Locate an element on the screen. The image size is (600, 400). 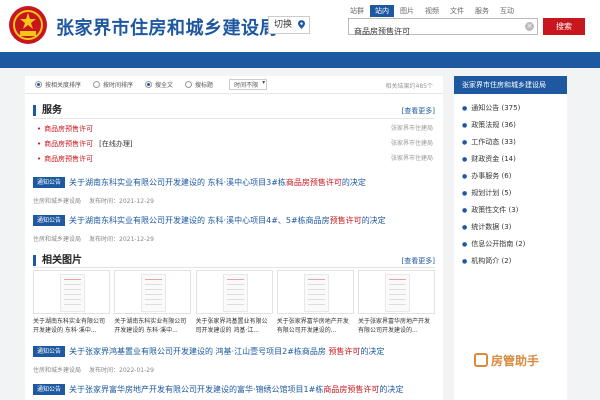
service-item: • 商品房预售许可 [在线办理] 张家界市住建局 is located at coordinates (235, 144).